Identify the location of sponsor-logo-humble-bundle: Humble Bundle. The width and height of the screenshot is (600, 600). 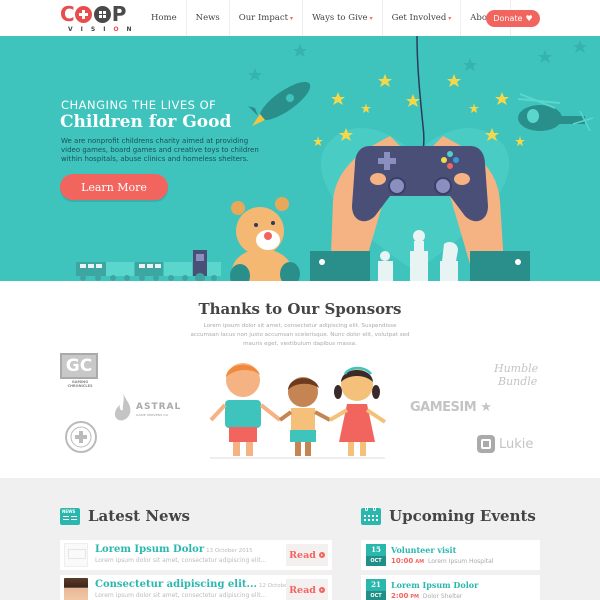
(516, 375).